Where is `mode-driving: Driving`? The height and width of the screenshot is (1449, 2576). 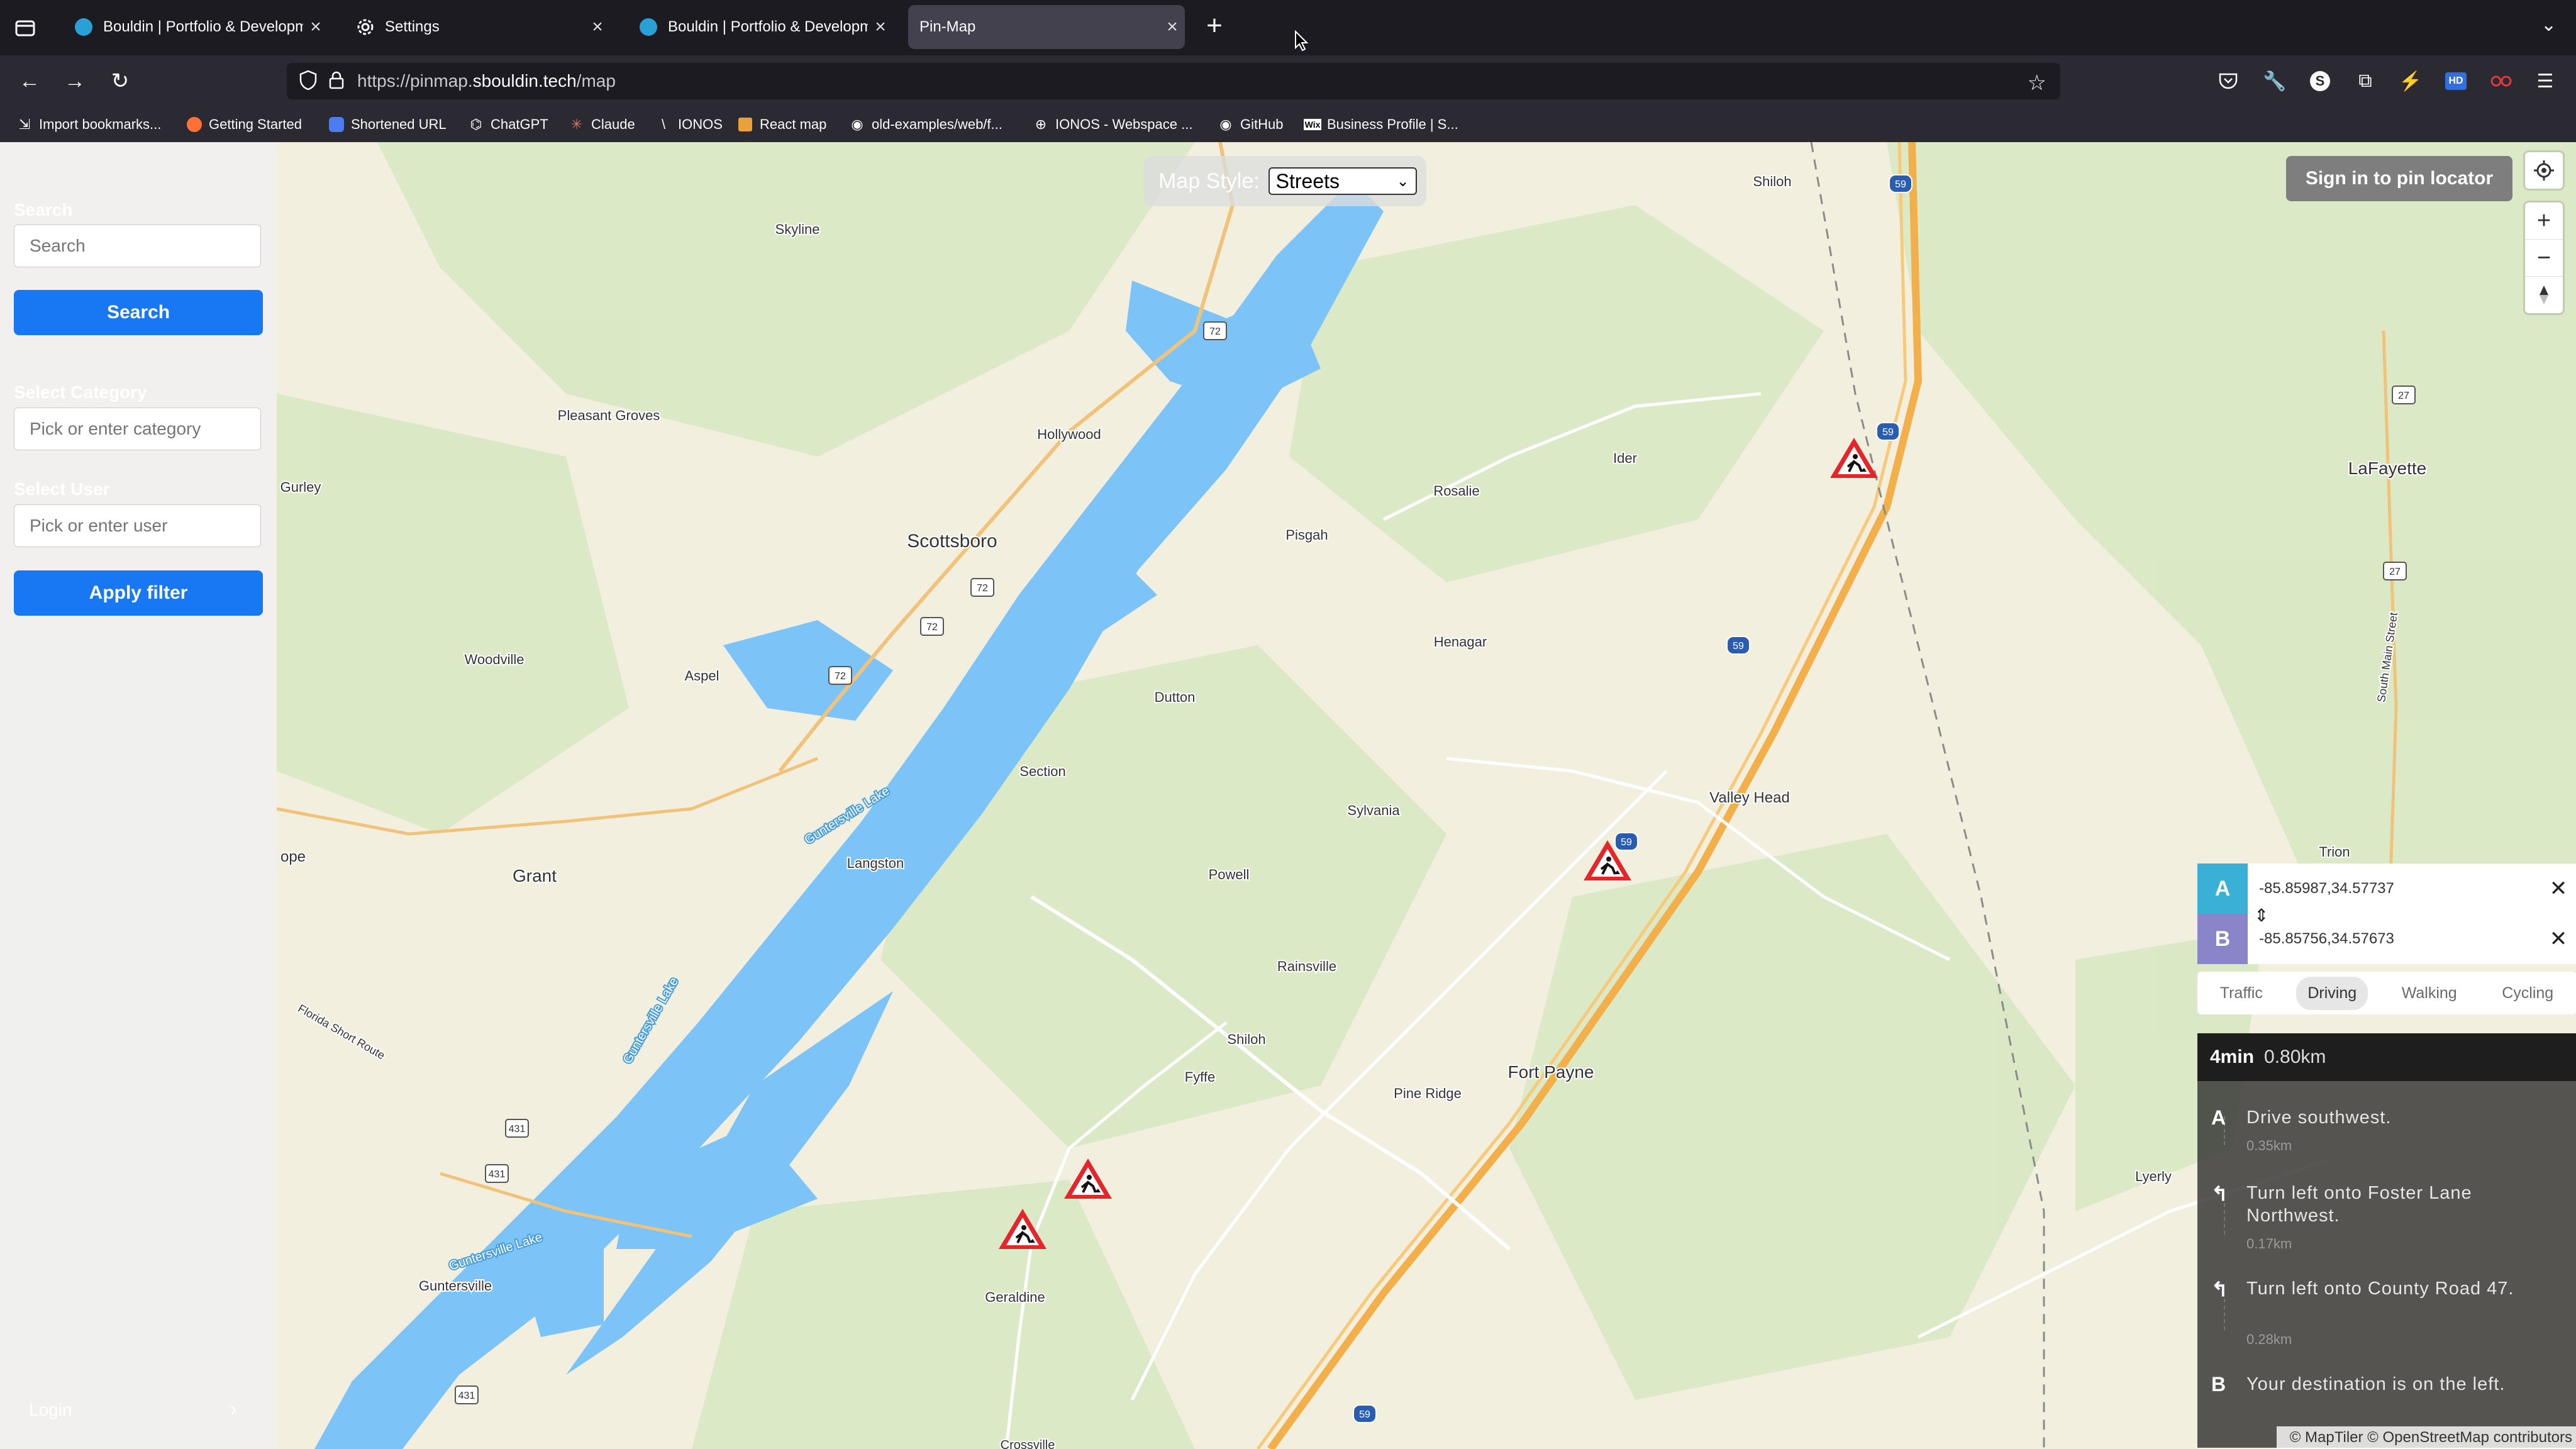
mode-driving: Driving is located at coordinates (2332, 993).